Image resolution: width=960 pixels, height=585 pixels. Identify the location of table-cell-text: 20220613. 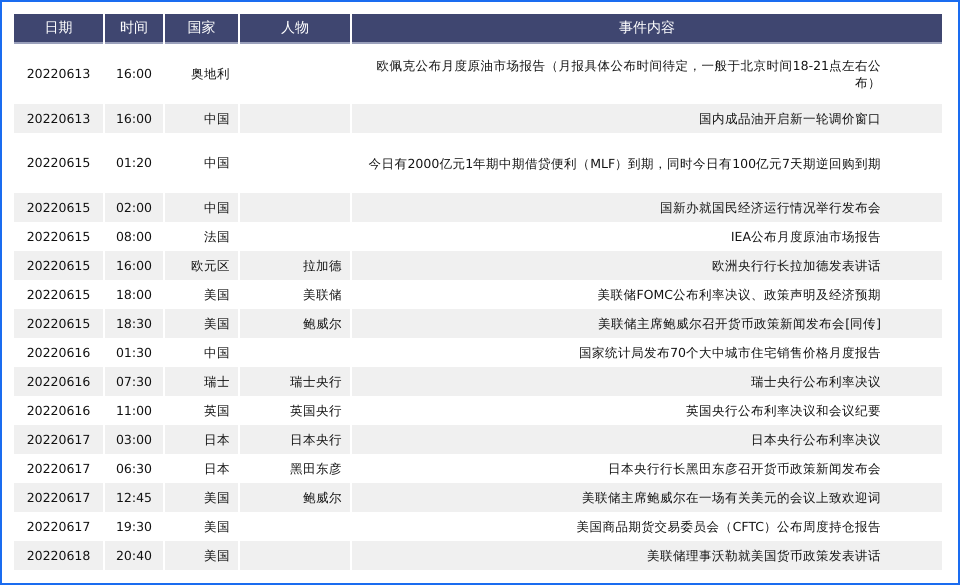
(59, 74).